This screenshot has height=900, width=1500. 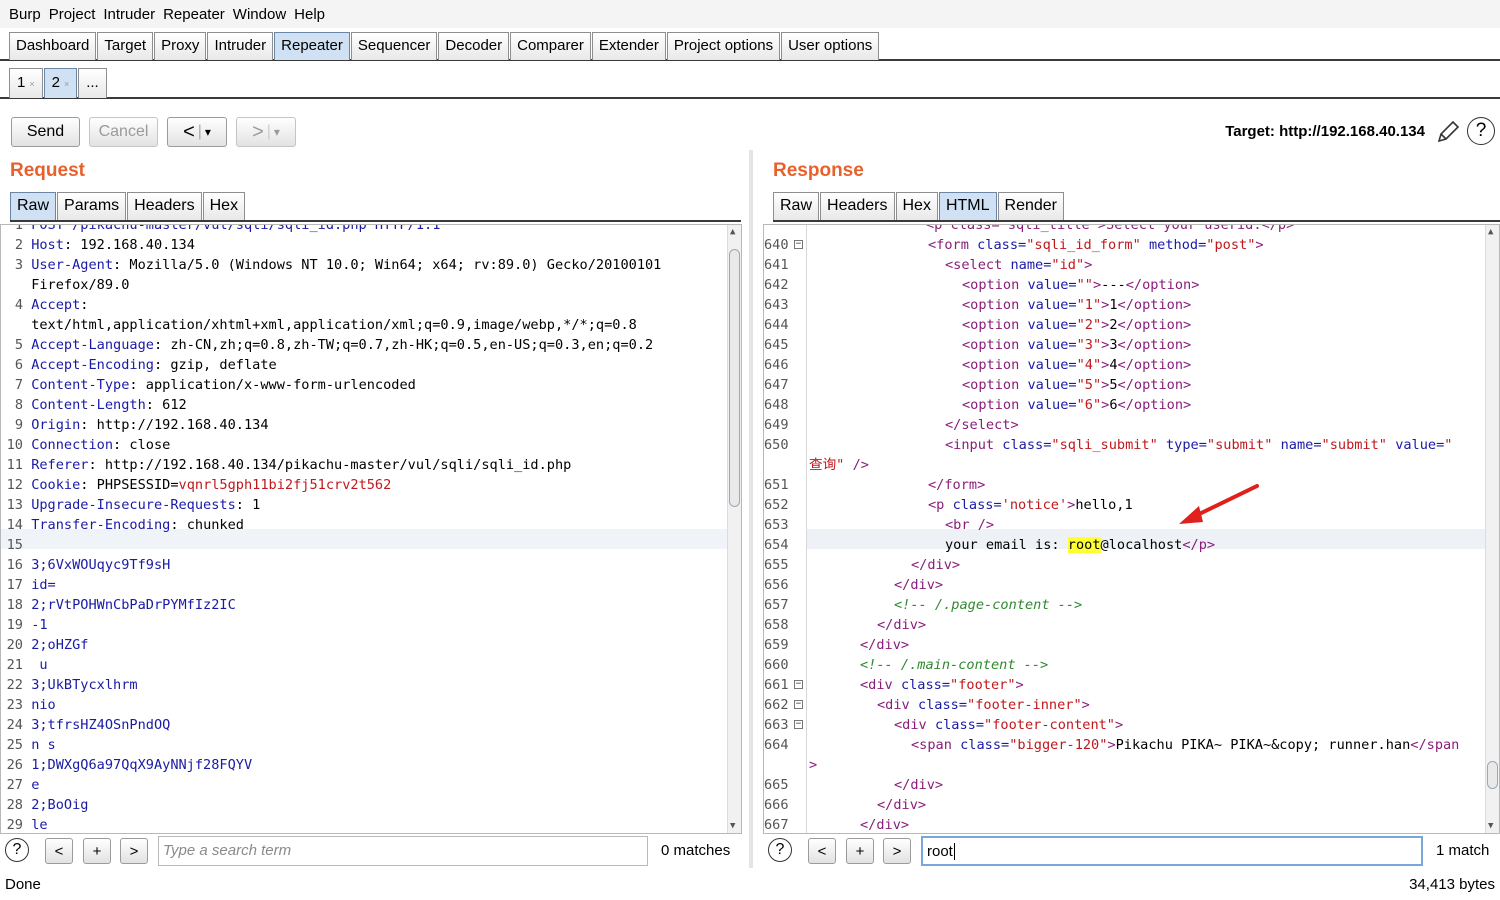 I want to click on response-line: <option value="6">6</option>, so click(x=1077, y=405).